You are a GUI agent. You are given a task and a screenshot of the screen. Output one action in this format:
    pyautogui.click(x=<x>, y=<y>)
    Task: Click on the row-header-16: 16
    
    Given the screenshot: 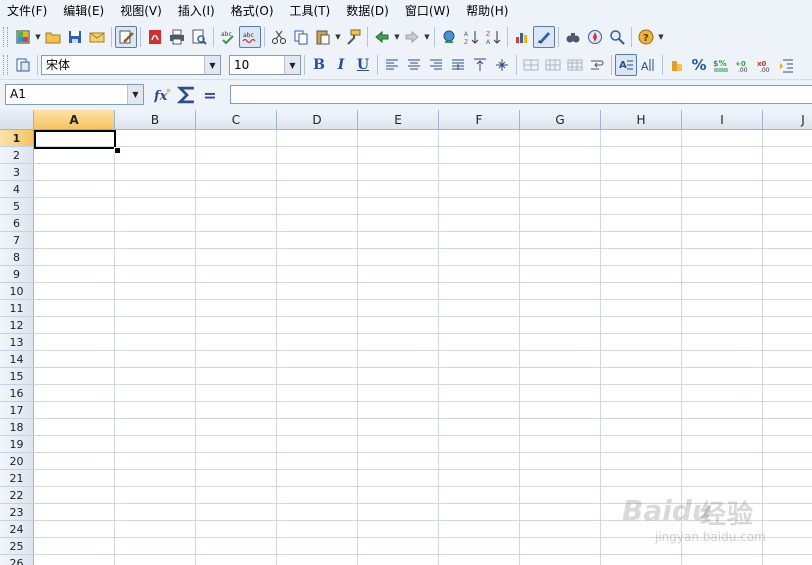 What is the action you would take?
    pyautogui.click(x=17, y=393)
    